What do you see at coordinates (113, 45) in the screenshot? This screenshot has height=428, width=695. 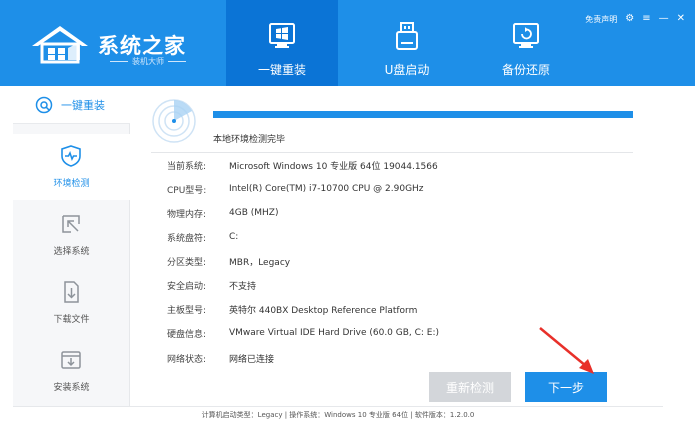 I see `app-logo: 系统之家 装机大师` at bounding box center [113, 45].